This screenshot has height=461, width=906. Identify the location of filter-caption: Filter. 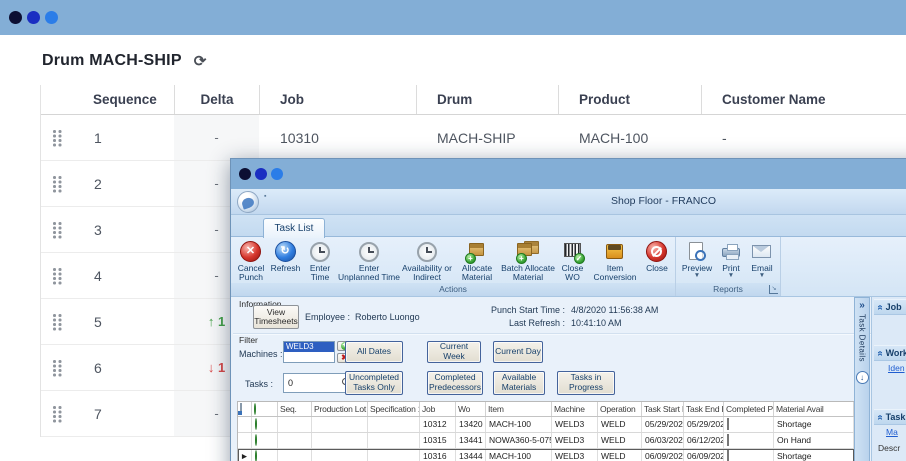
(248, 340).